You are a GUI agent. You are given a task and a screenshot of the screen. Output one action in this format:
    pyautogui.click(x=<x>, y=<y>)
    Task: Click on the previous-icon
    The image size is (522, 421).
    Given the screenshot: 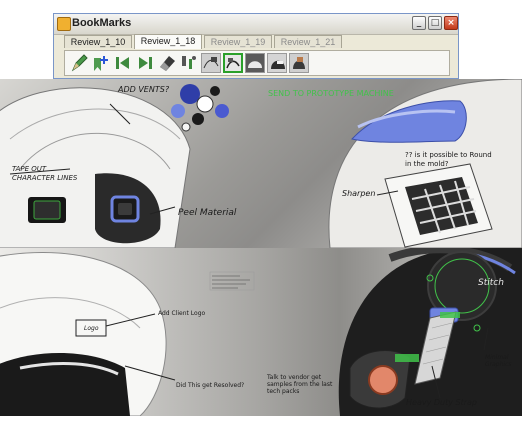 What is the action you would take?
    pyautogui.click(x=123, y=63)
    